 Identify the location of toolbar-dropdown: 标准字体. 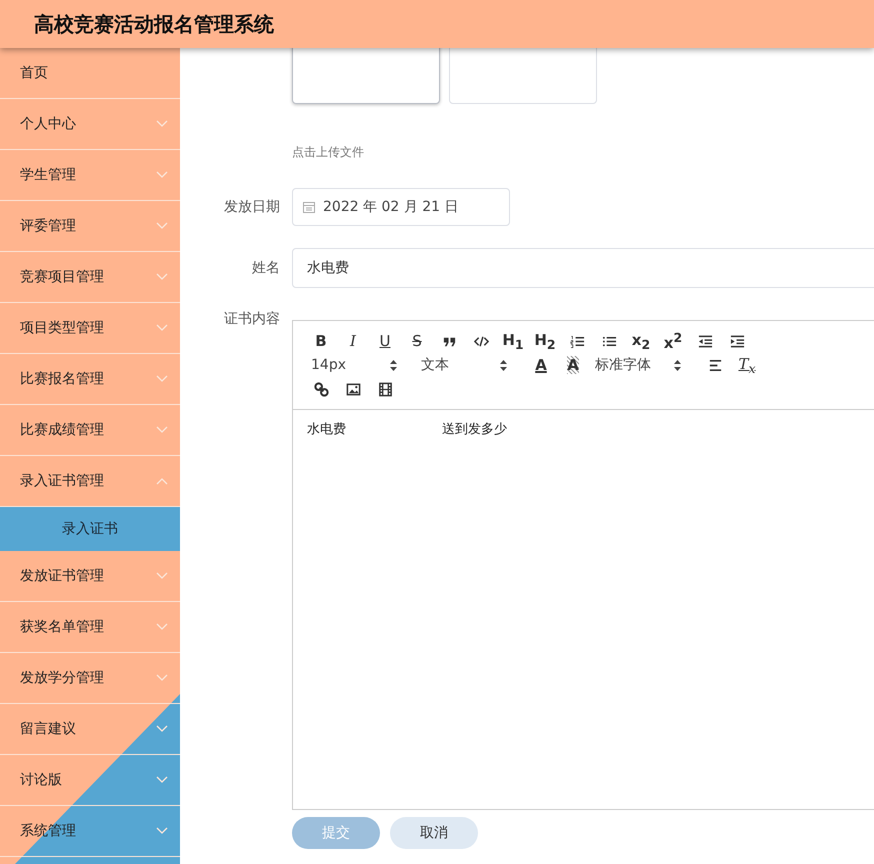
(641, 365).